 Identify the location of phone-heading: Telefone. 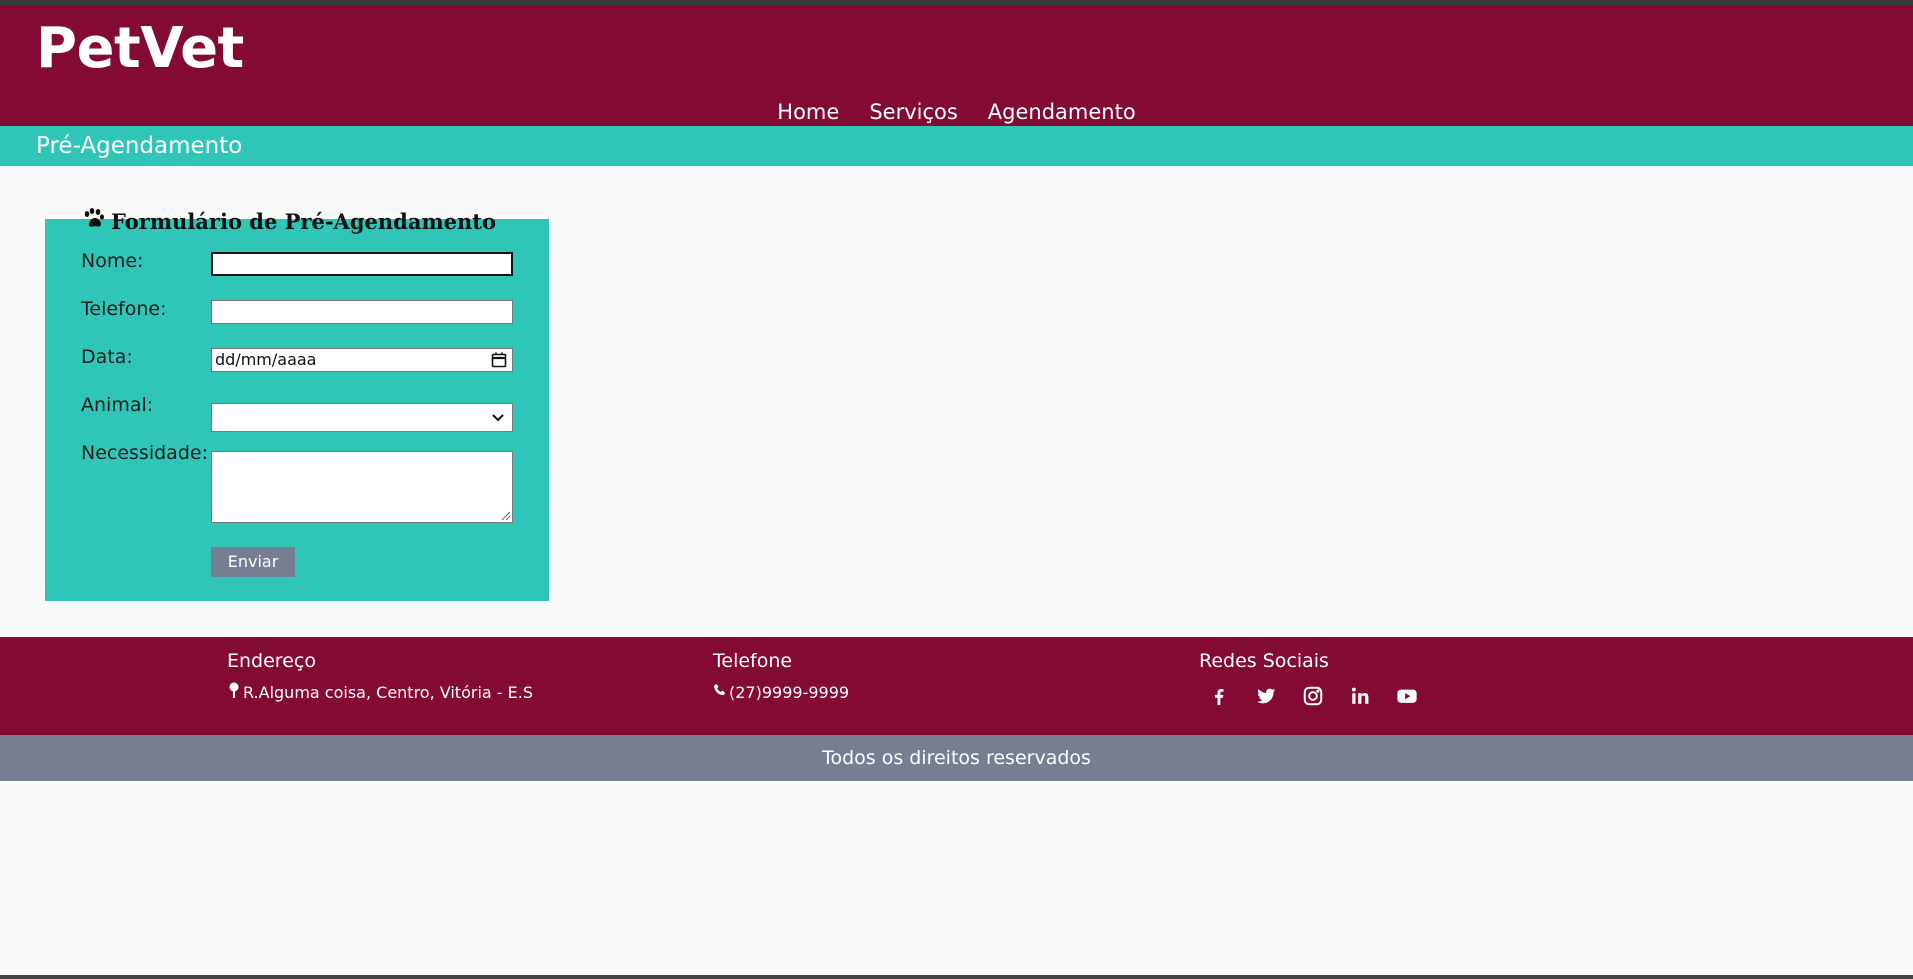
(753, 661).